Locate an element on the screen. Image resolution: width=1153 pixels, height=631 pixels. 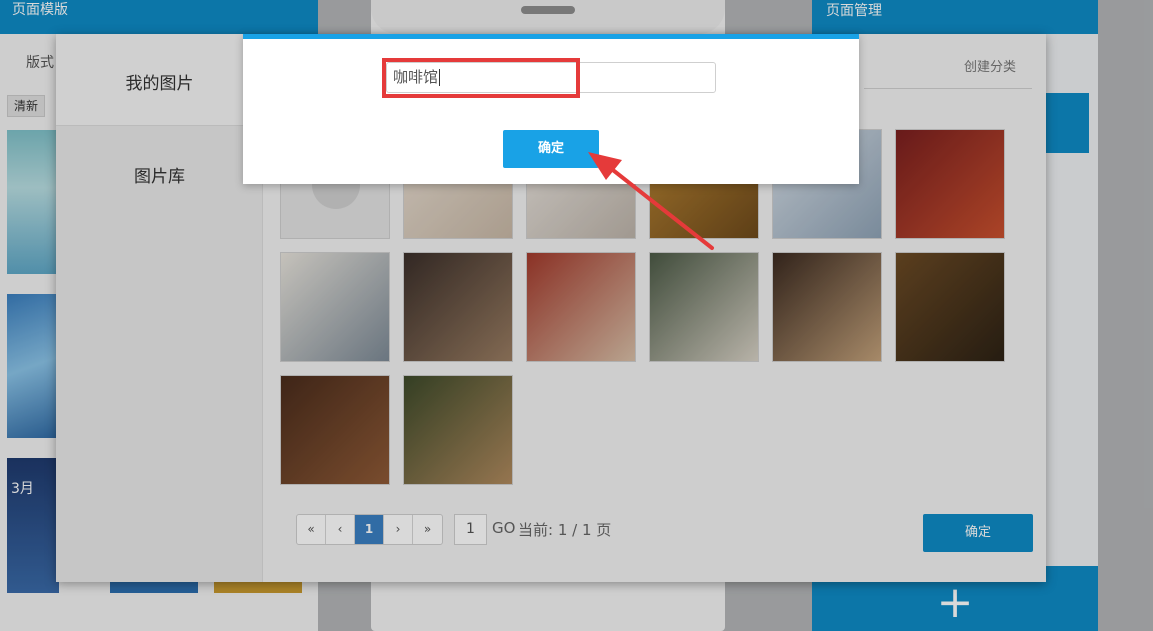
annotation-highlight-box is located at coordinates (481, 78).